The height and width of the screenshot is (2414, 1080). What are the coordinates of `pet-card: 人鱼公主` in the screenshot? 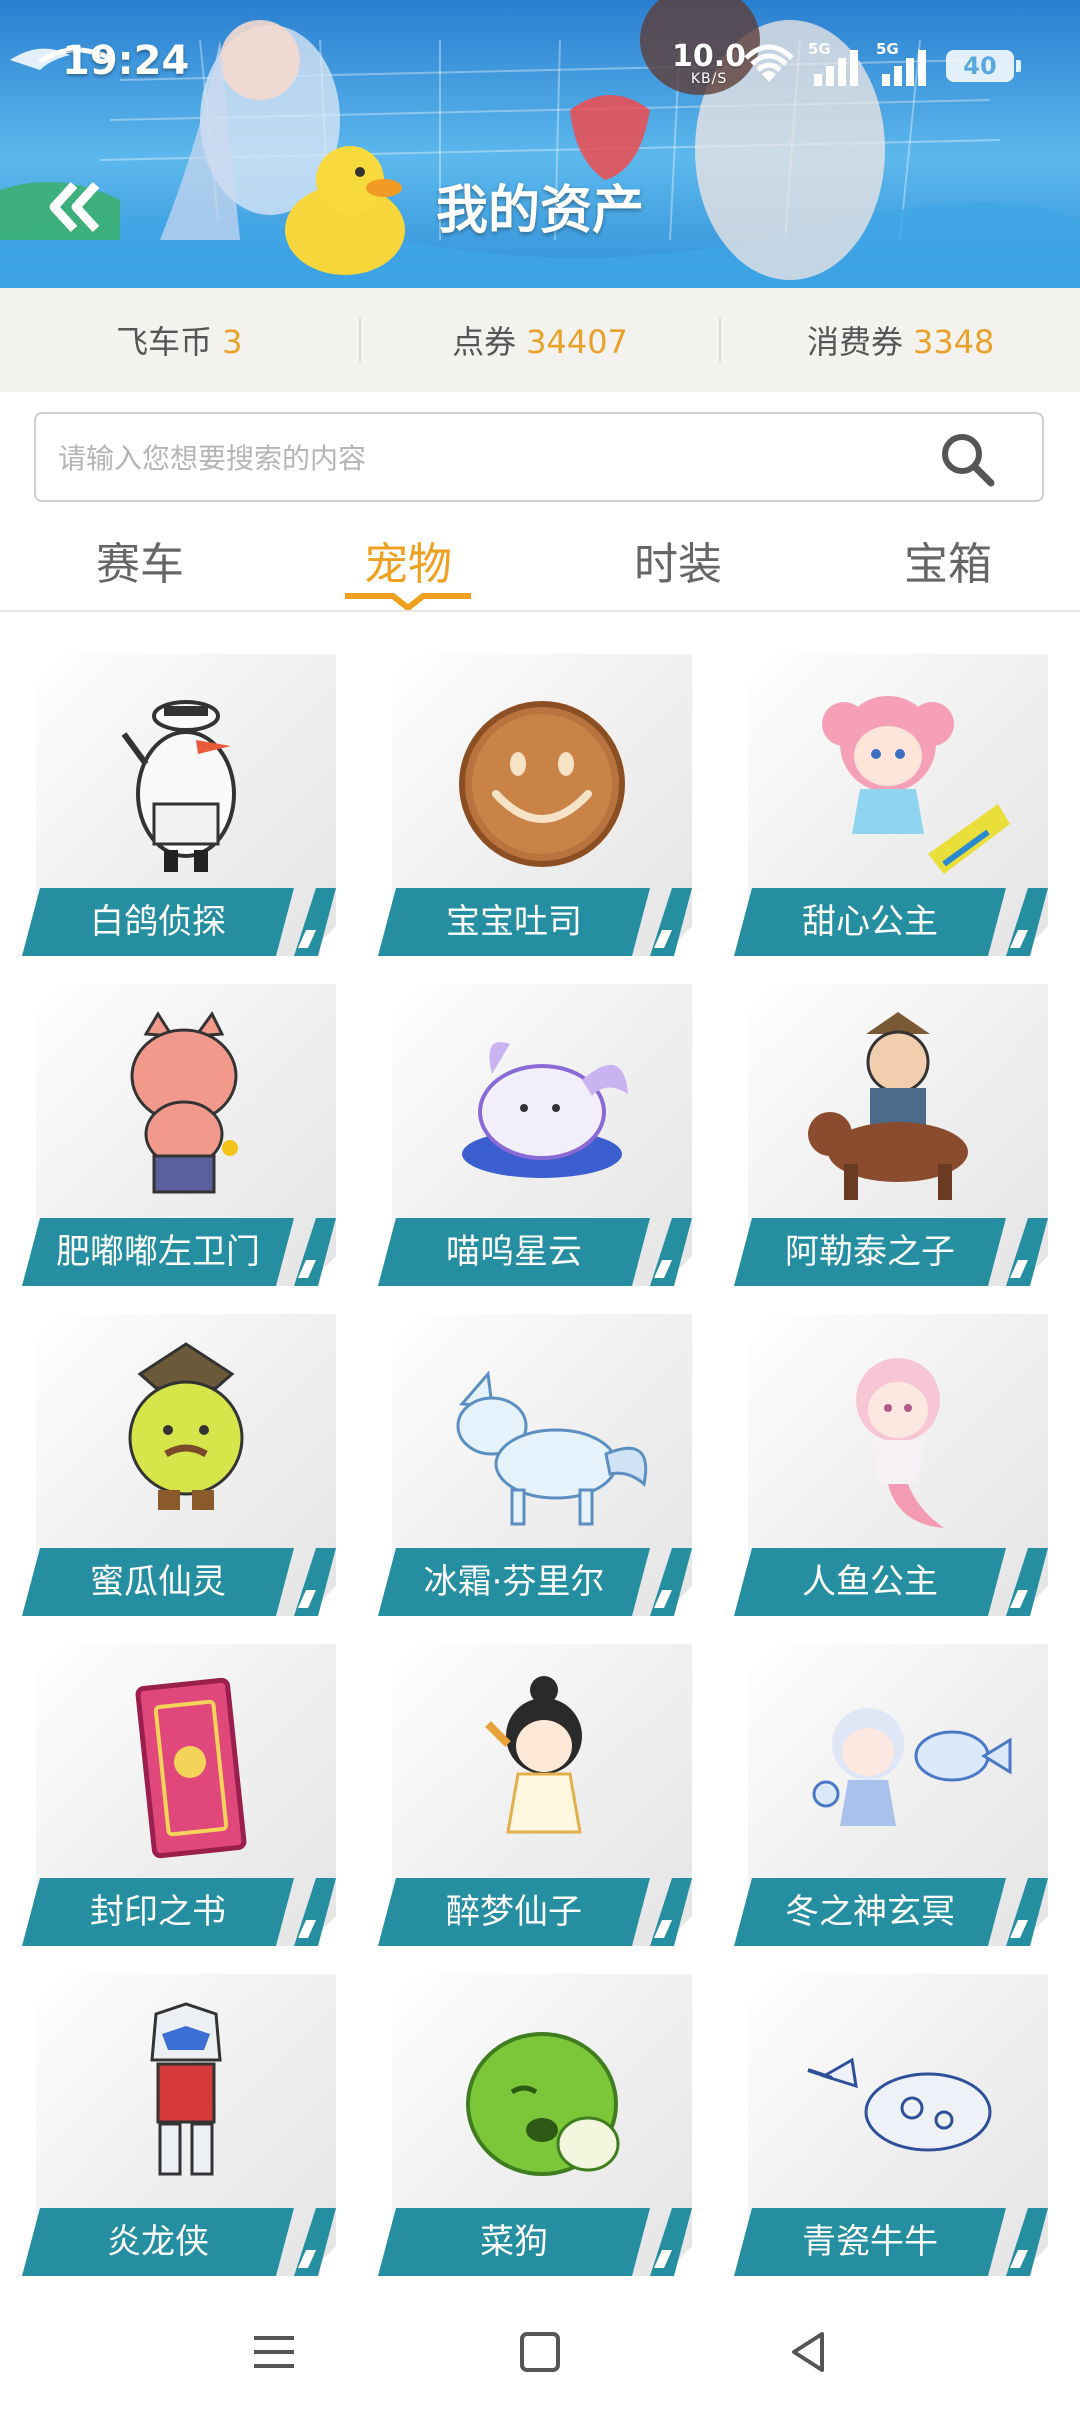 It's located at (891, 1465).